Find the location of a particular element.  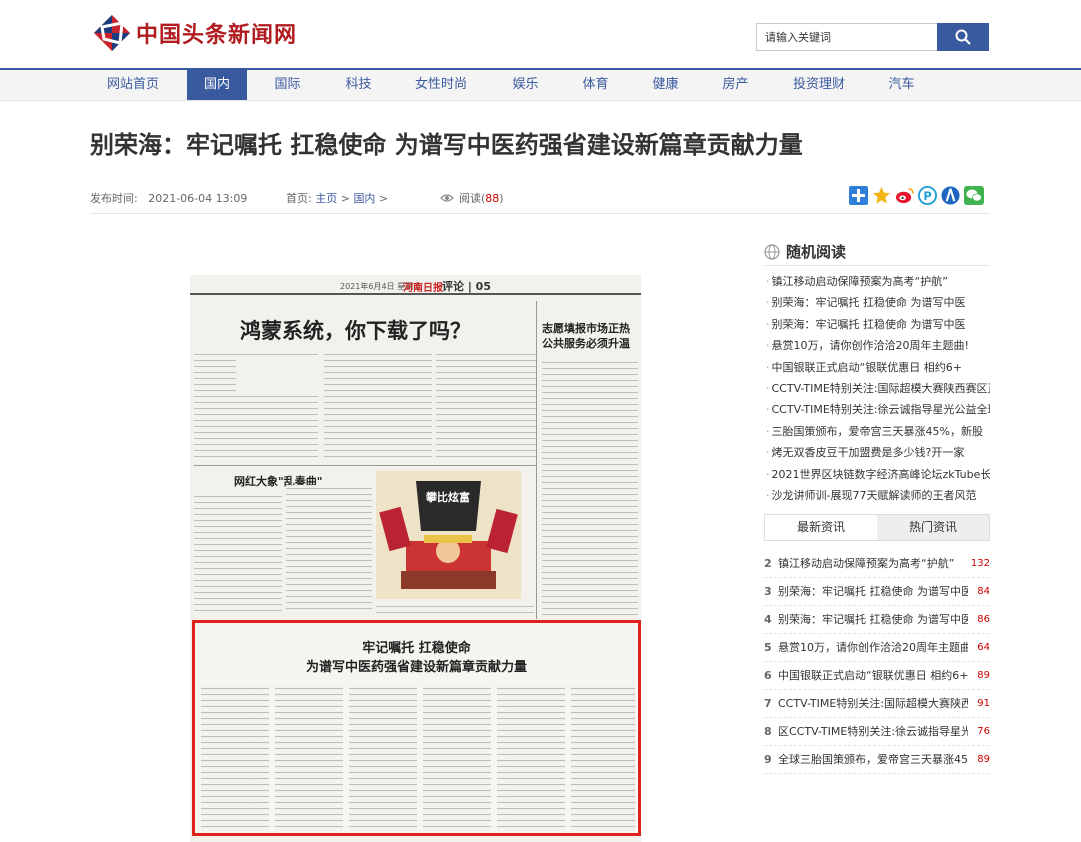

newspaper-headline-3: 志愿填报市场正热 is located at coordinates (586, 328).